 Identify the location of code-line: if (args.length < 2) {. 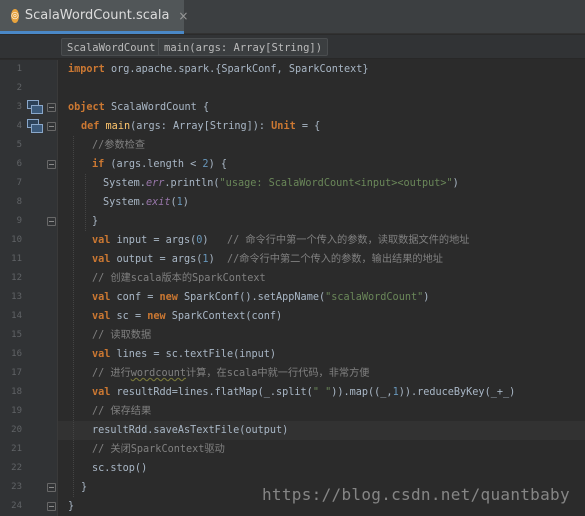
(159, 164).